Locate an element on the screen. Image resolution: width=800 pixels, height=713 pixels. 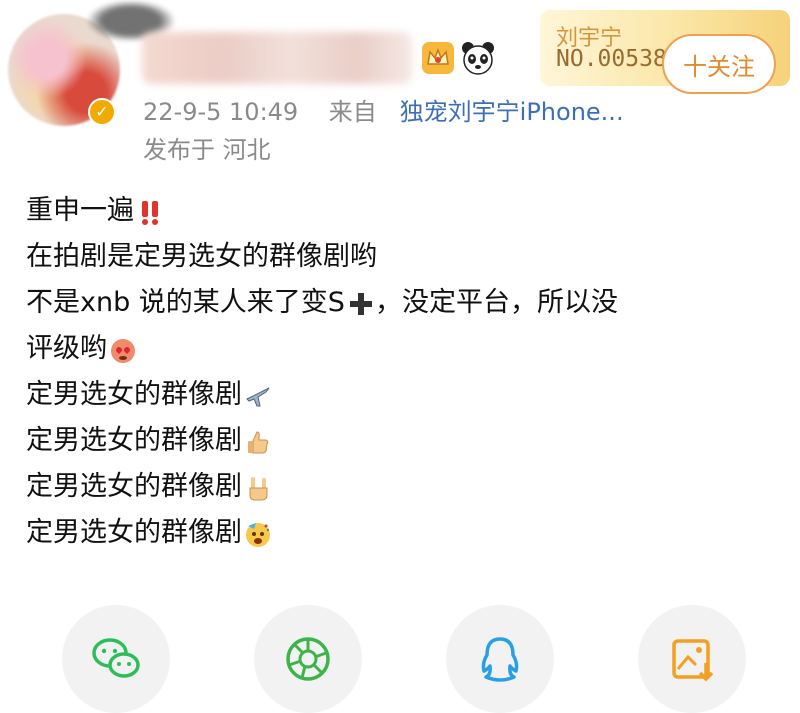
party-emoji-icon is located at coordinates (258, 534).